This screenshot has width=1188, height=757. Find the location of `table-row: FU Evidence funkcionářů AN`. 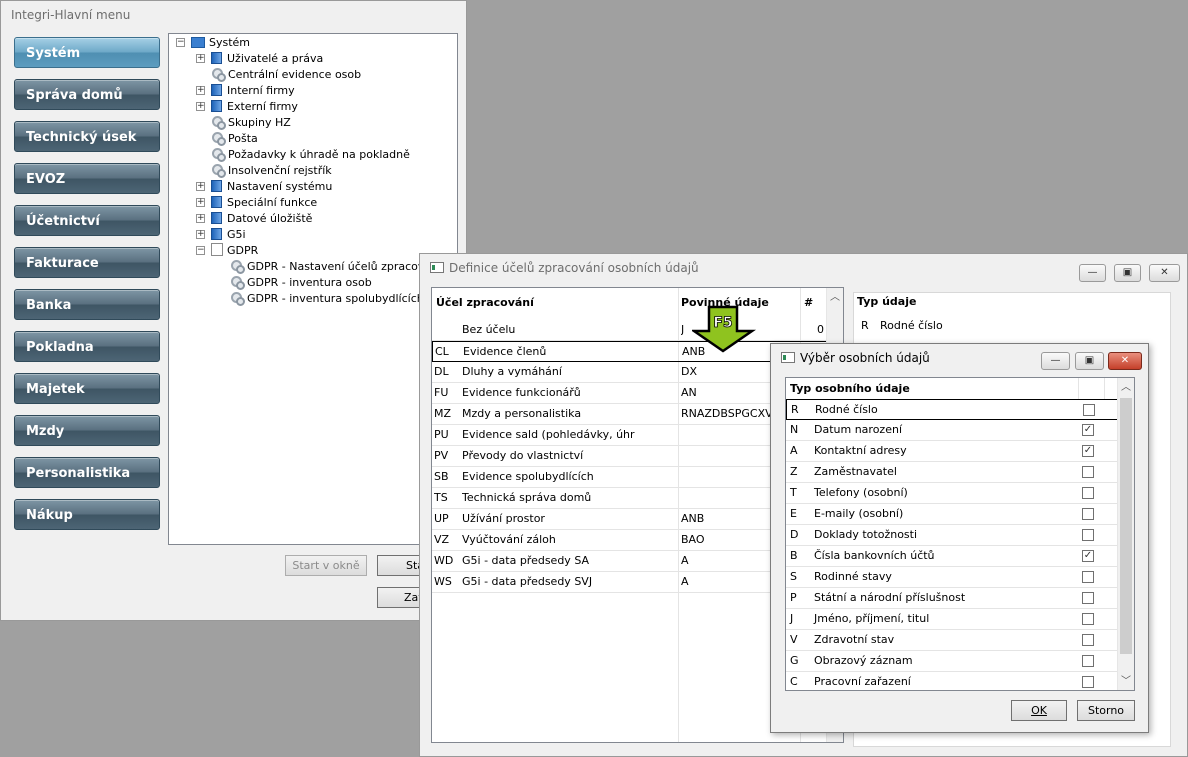

table-row: FU Evidence funkcionářů AN is located at coordinates (630, 393).